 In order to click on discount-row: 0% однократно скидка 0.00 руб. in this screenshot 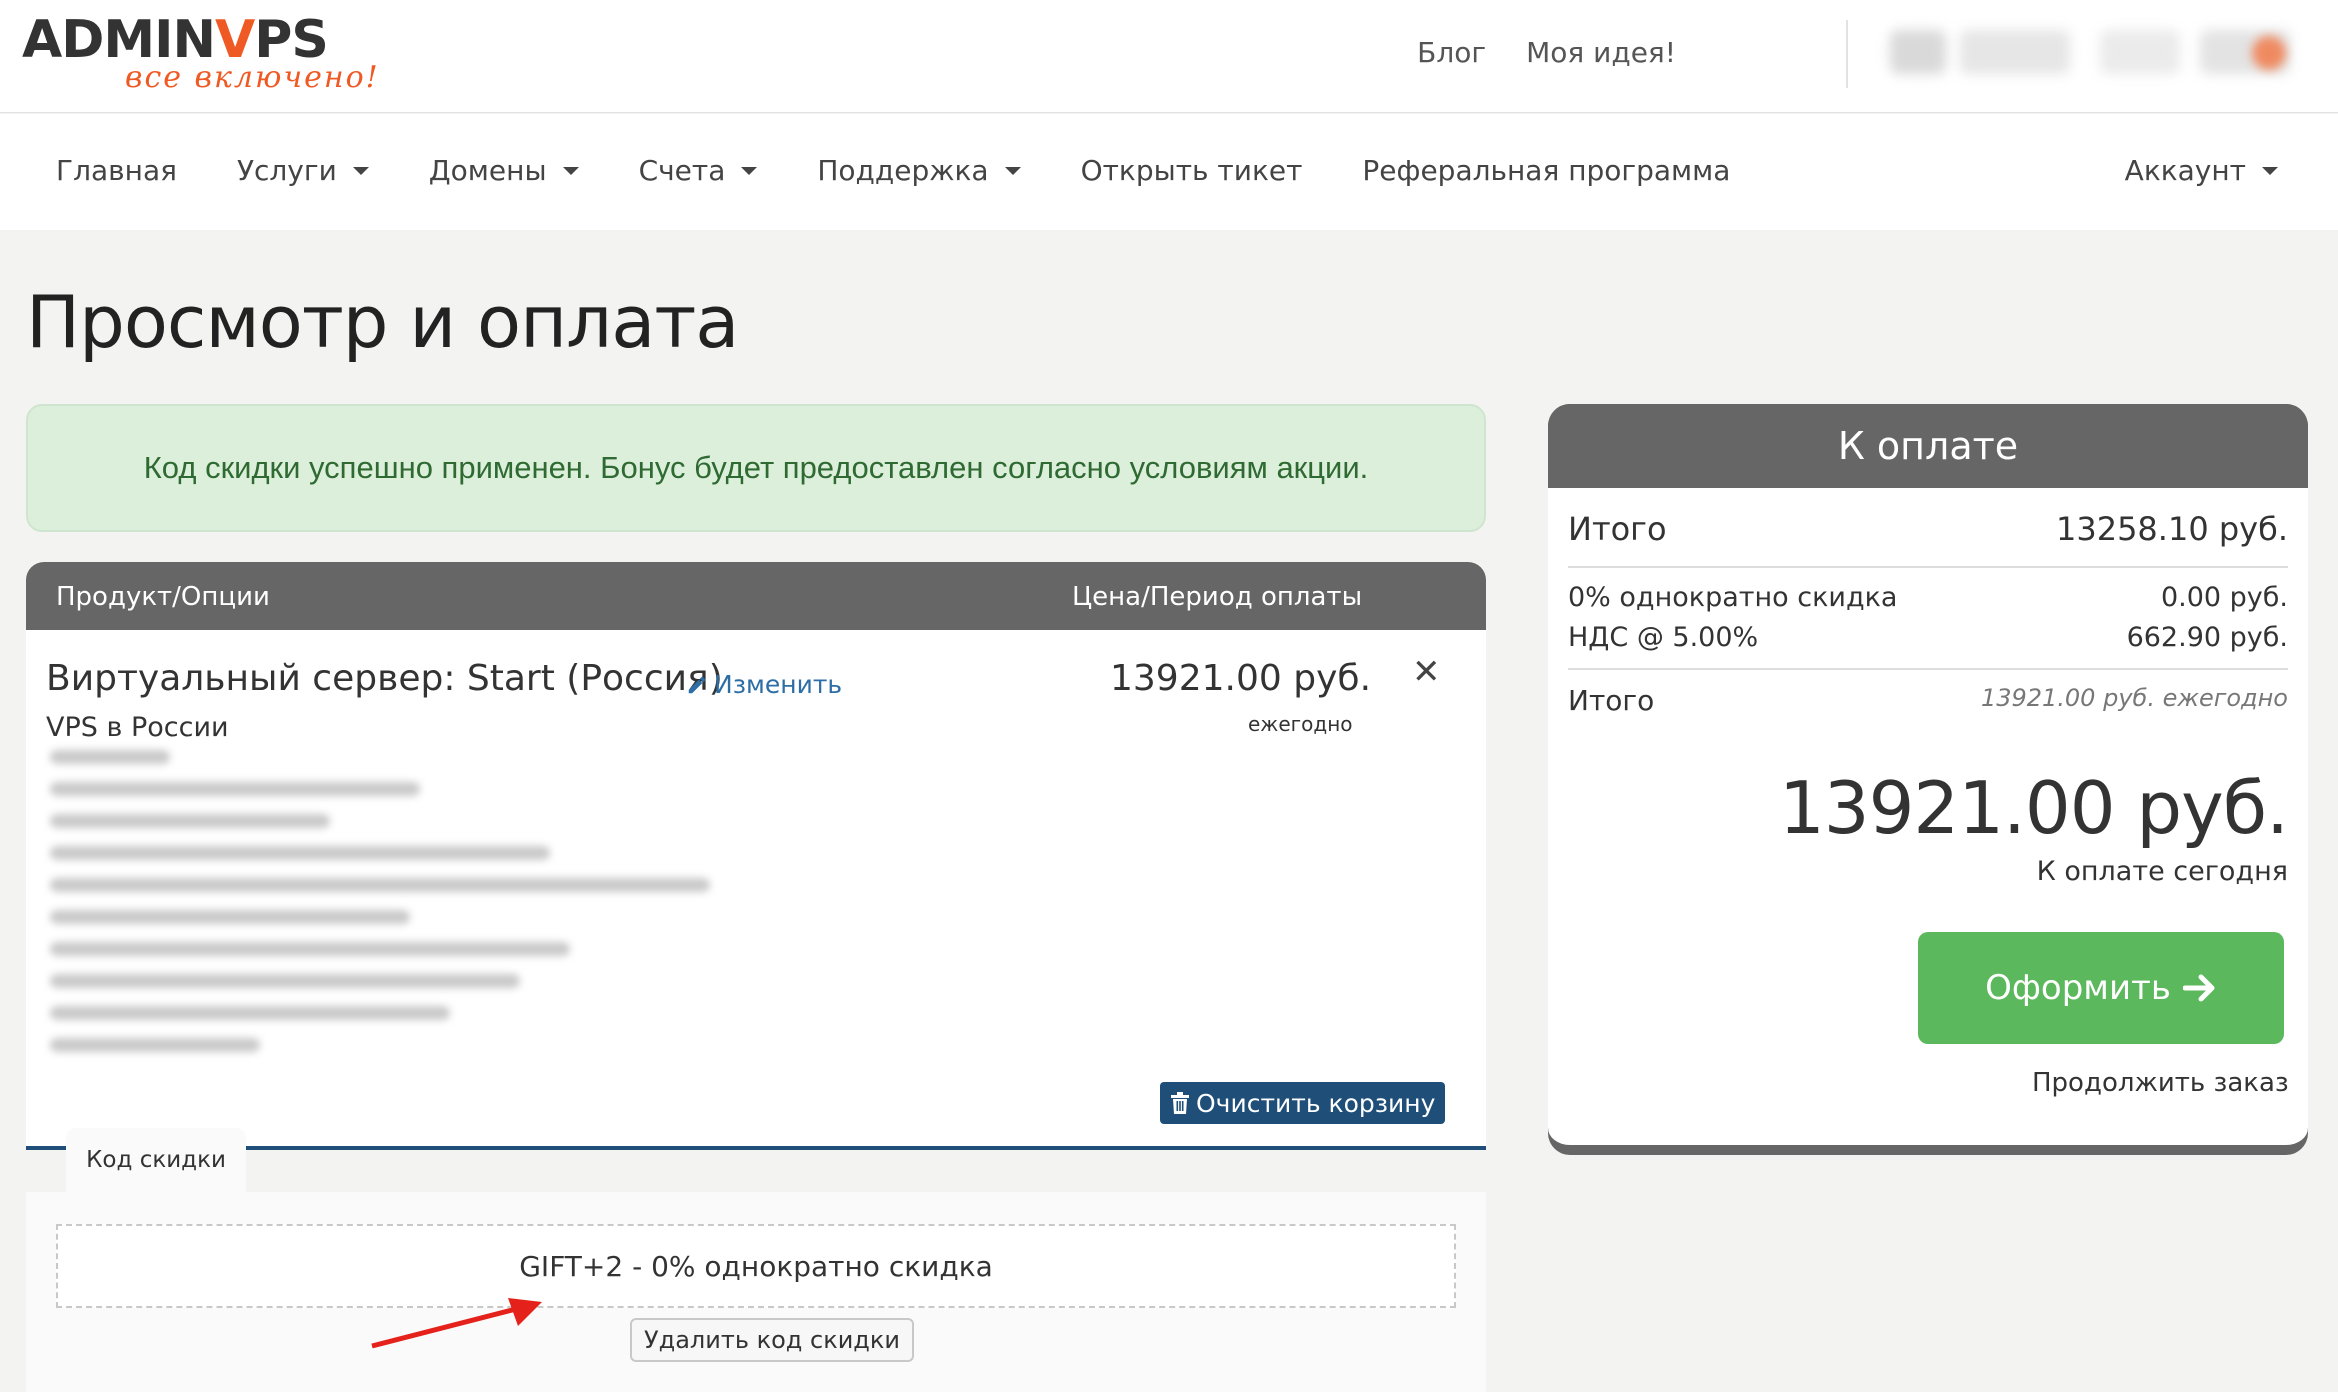, I will do `click(1928, 597)`.